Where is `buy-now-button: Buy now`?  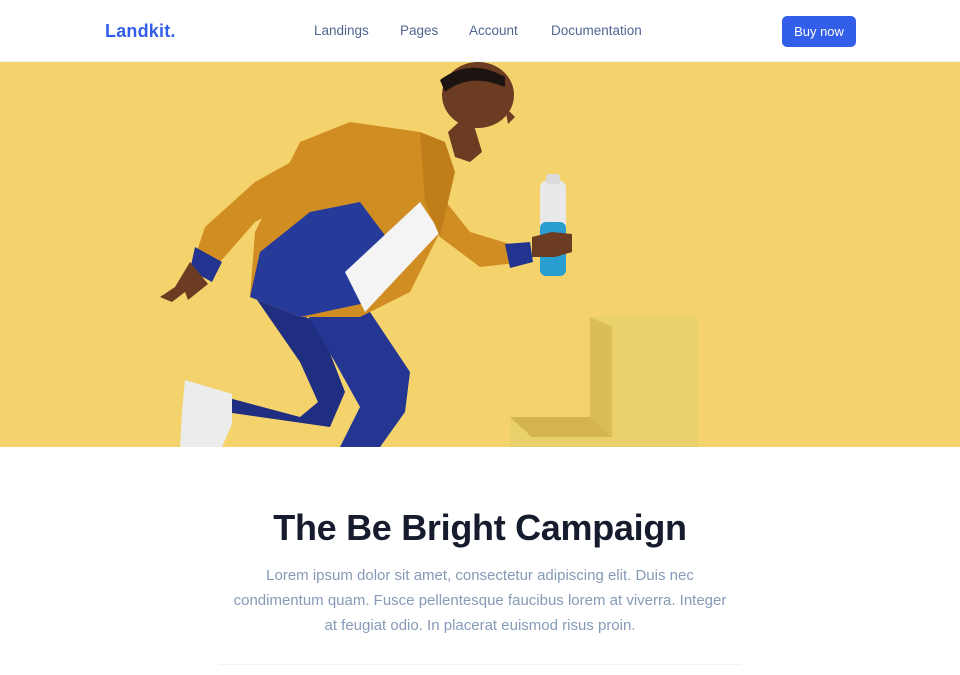
buy-now-button: Buy now is located at coordinates (819, 31).